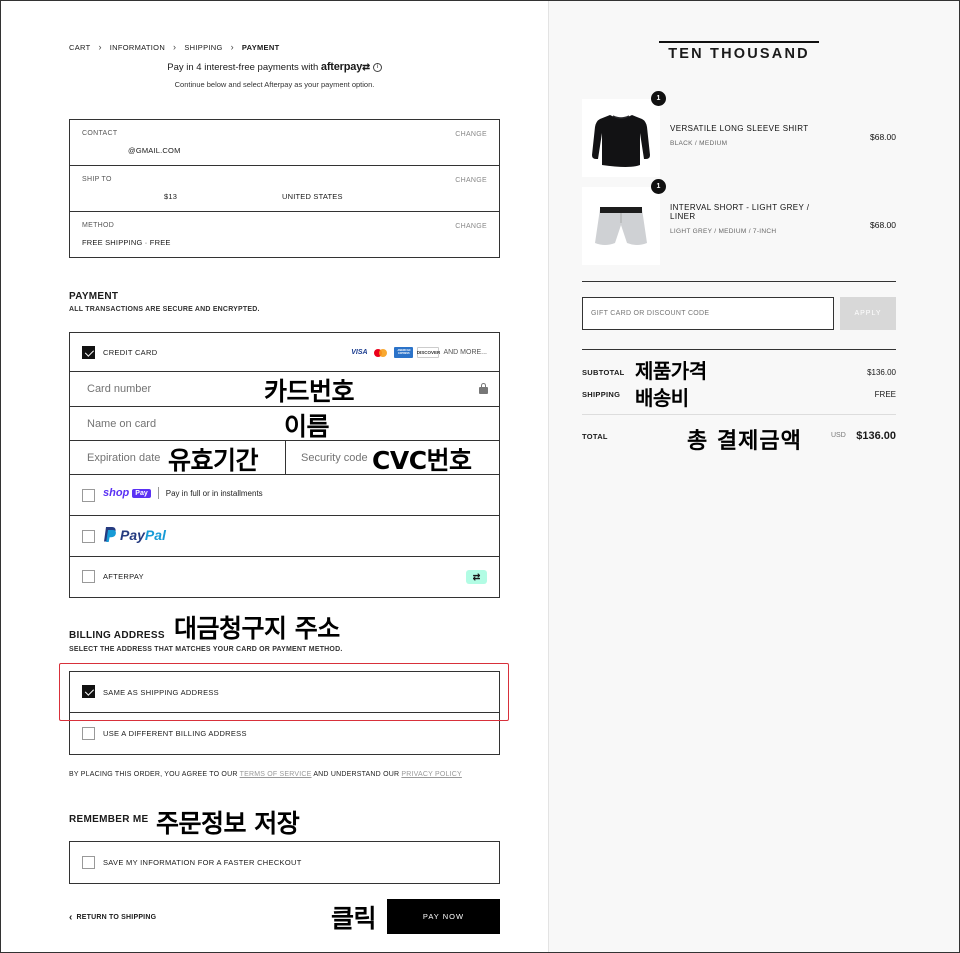  I want to click on annotation-shipping-fee: 배송비, so click(662, 398).